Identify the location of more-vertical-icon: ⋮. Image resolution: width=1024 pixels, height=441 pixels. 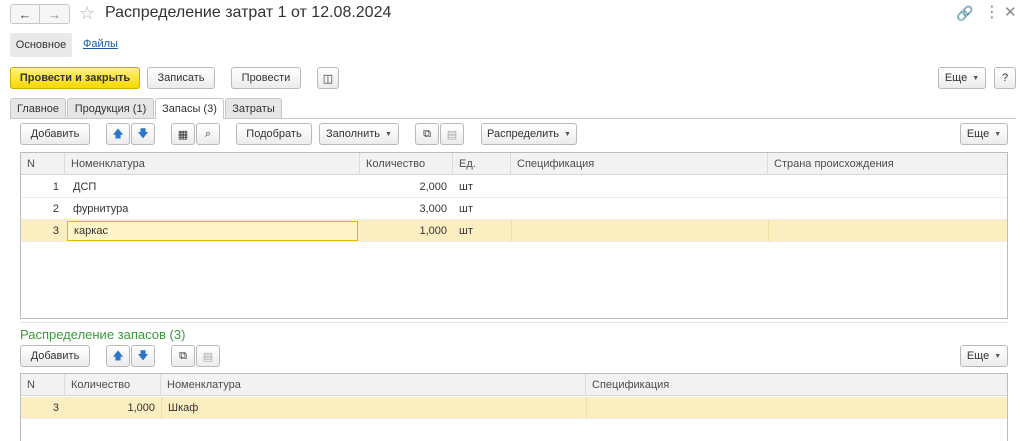
(992, 13).